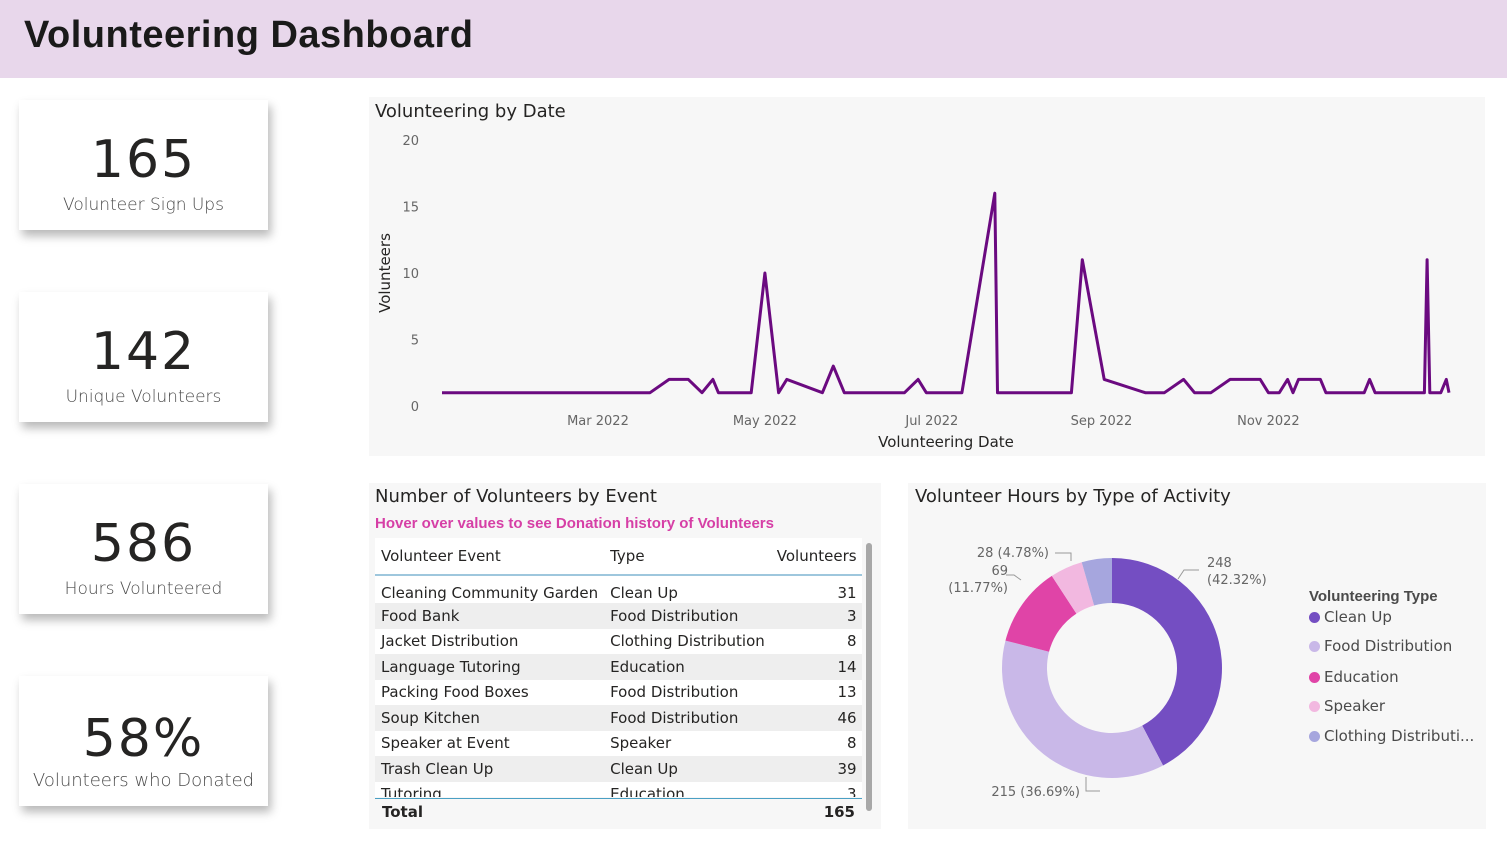 This screenshot has width=1507, height=848. I want to click on cell-volunteers: 14, so click(816, 667).